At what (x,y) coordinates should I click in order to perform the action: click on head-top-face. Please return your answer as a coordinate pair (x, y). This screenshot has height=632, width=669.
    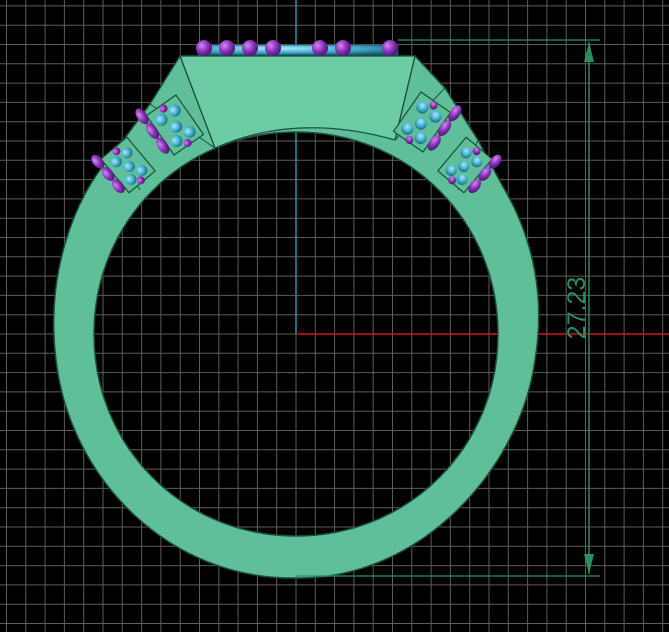
    Looking at the image, I should click on (297, 102).